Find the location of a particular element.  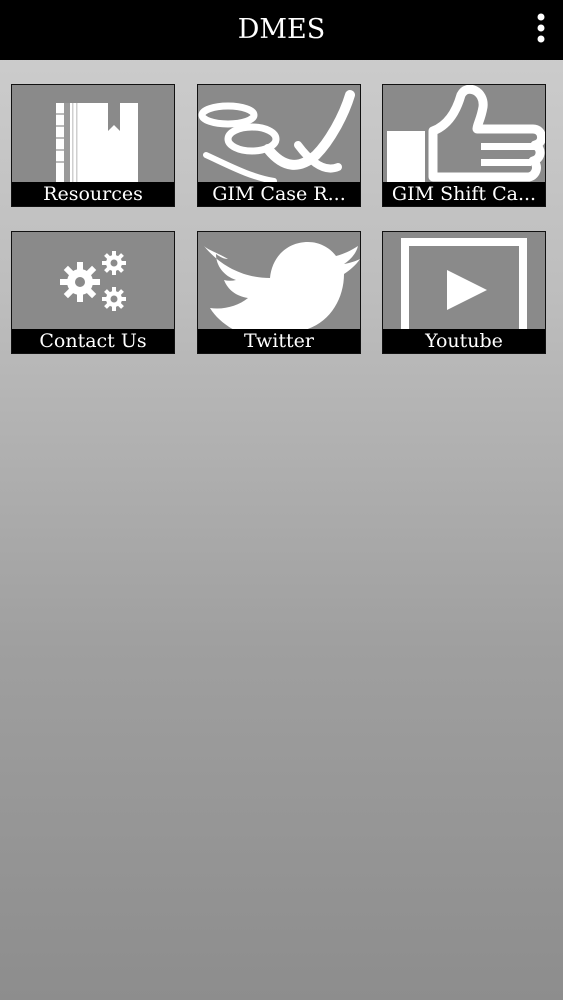

app-bar: DMES is located at coordinates (281, 30).